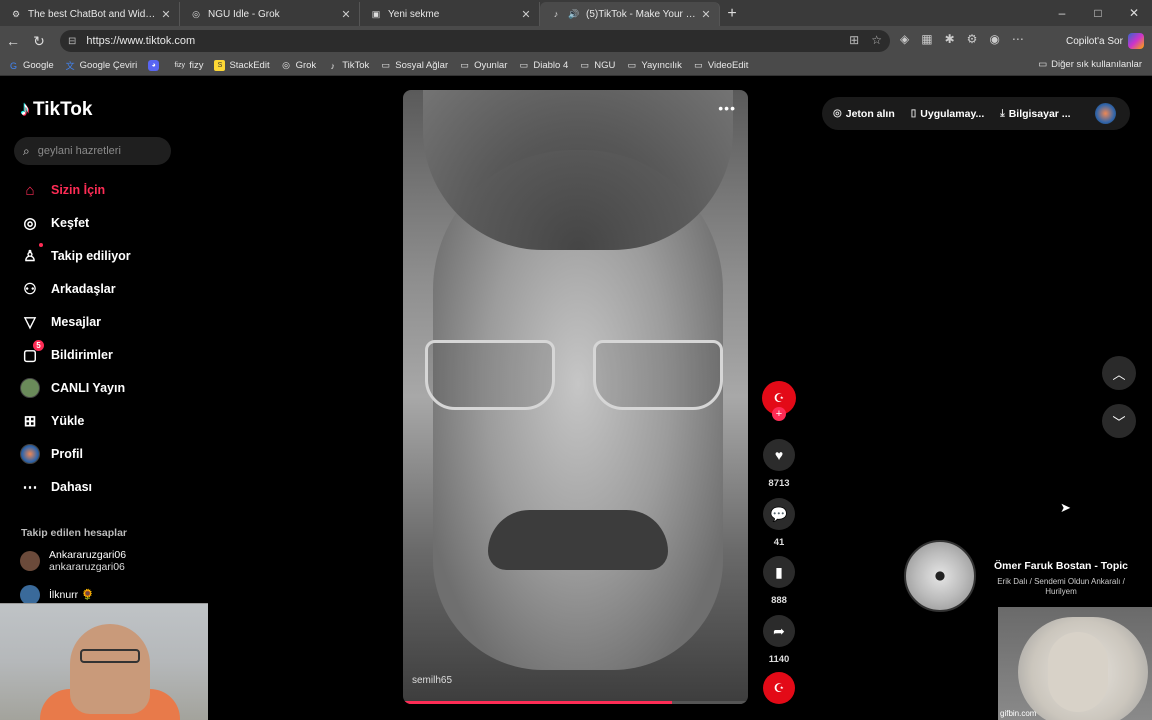  I want to click on more-options-icon: •••, so click(727, 108).